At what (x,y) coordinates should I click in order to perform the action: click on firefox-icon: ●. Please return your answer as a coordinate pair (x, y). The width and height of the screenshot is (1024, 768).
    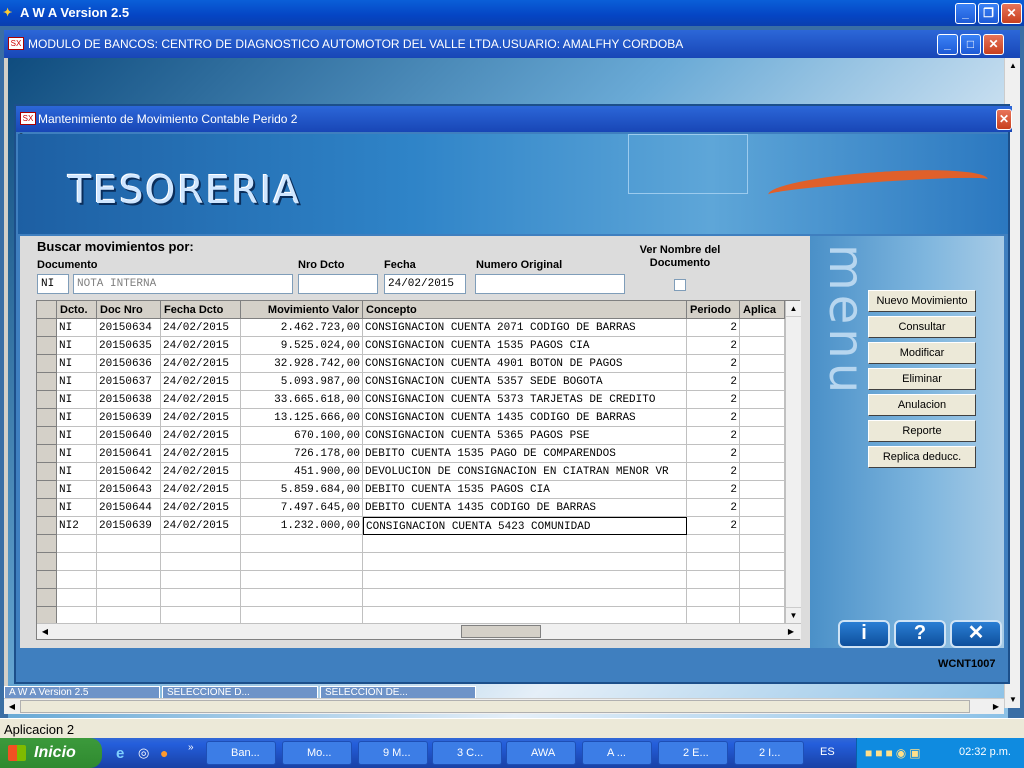
    Looking at the image, I should click on (164, 753).